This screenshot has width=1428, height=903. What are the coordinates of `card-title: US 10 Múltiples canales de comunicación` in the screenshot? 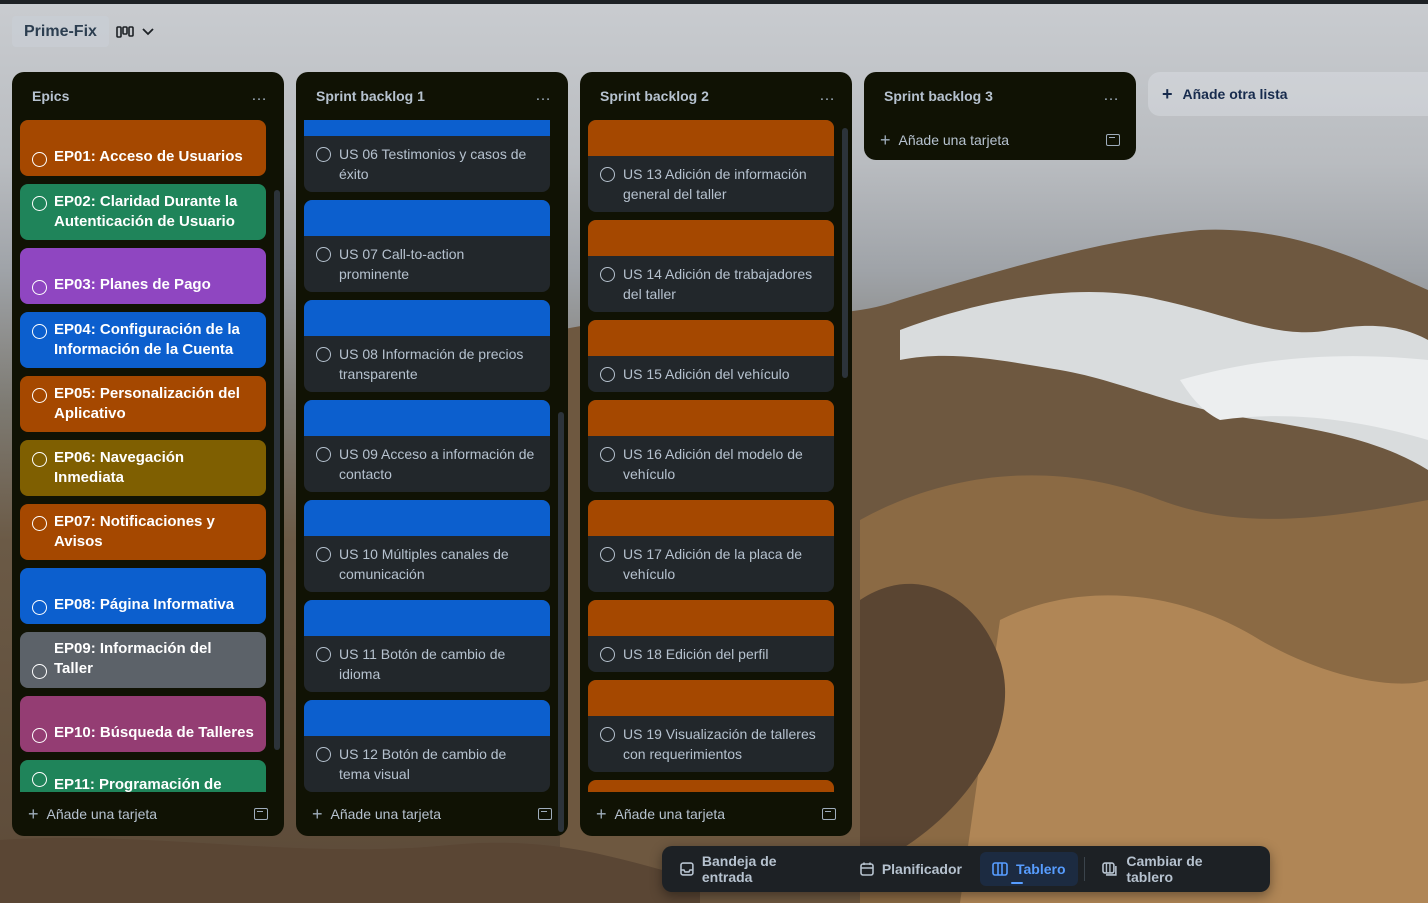 It's located at (424, 564).